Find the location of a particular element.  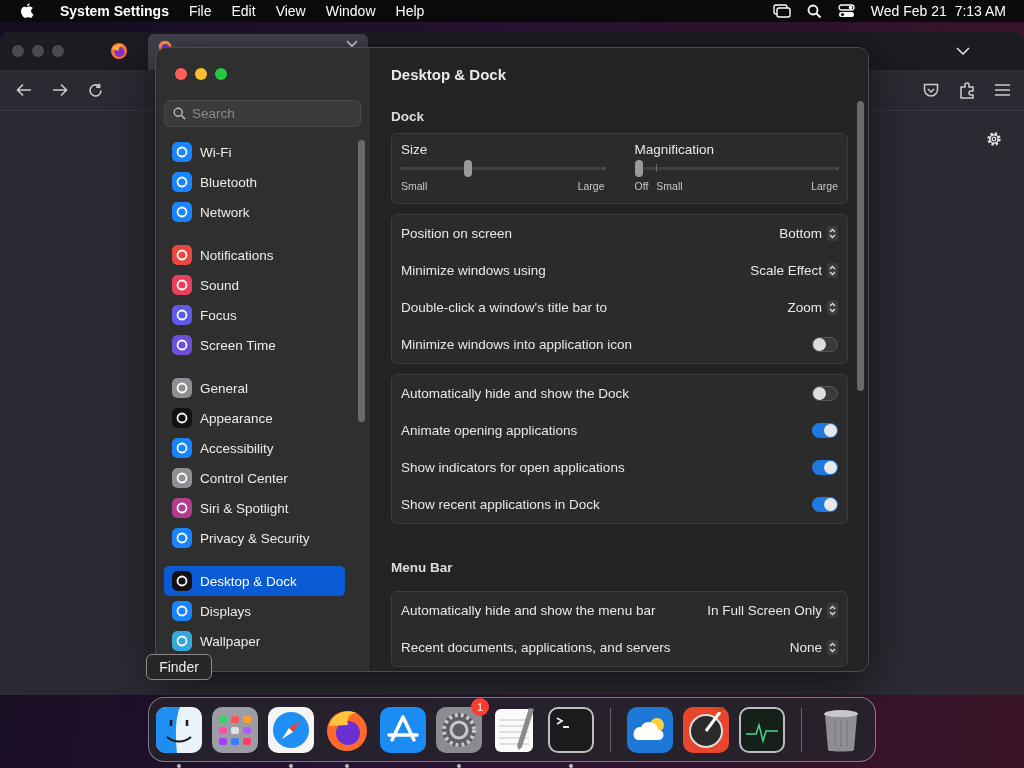

setting-label: Minimize windows into application icon is located at coordinates (517, 344).